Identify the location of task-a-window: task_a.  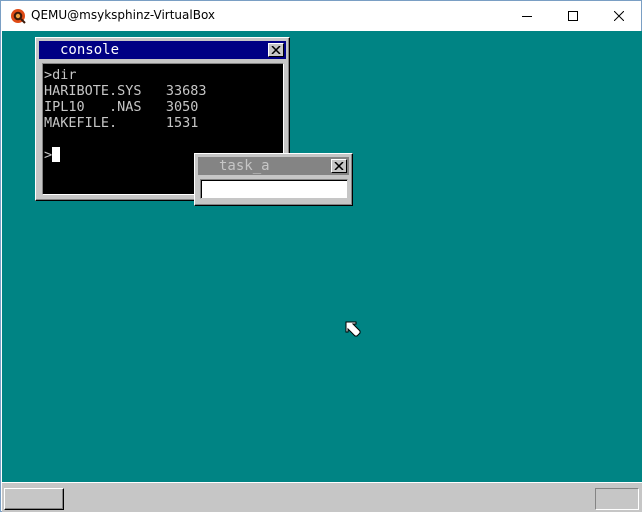
(273, 179).